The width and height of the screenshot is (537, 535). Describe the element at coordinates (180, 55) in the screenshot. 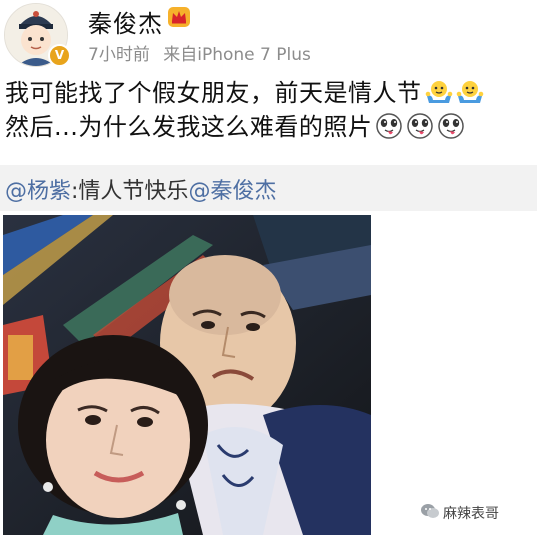

I see `source-prefix: 来自` at that location.